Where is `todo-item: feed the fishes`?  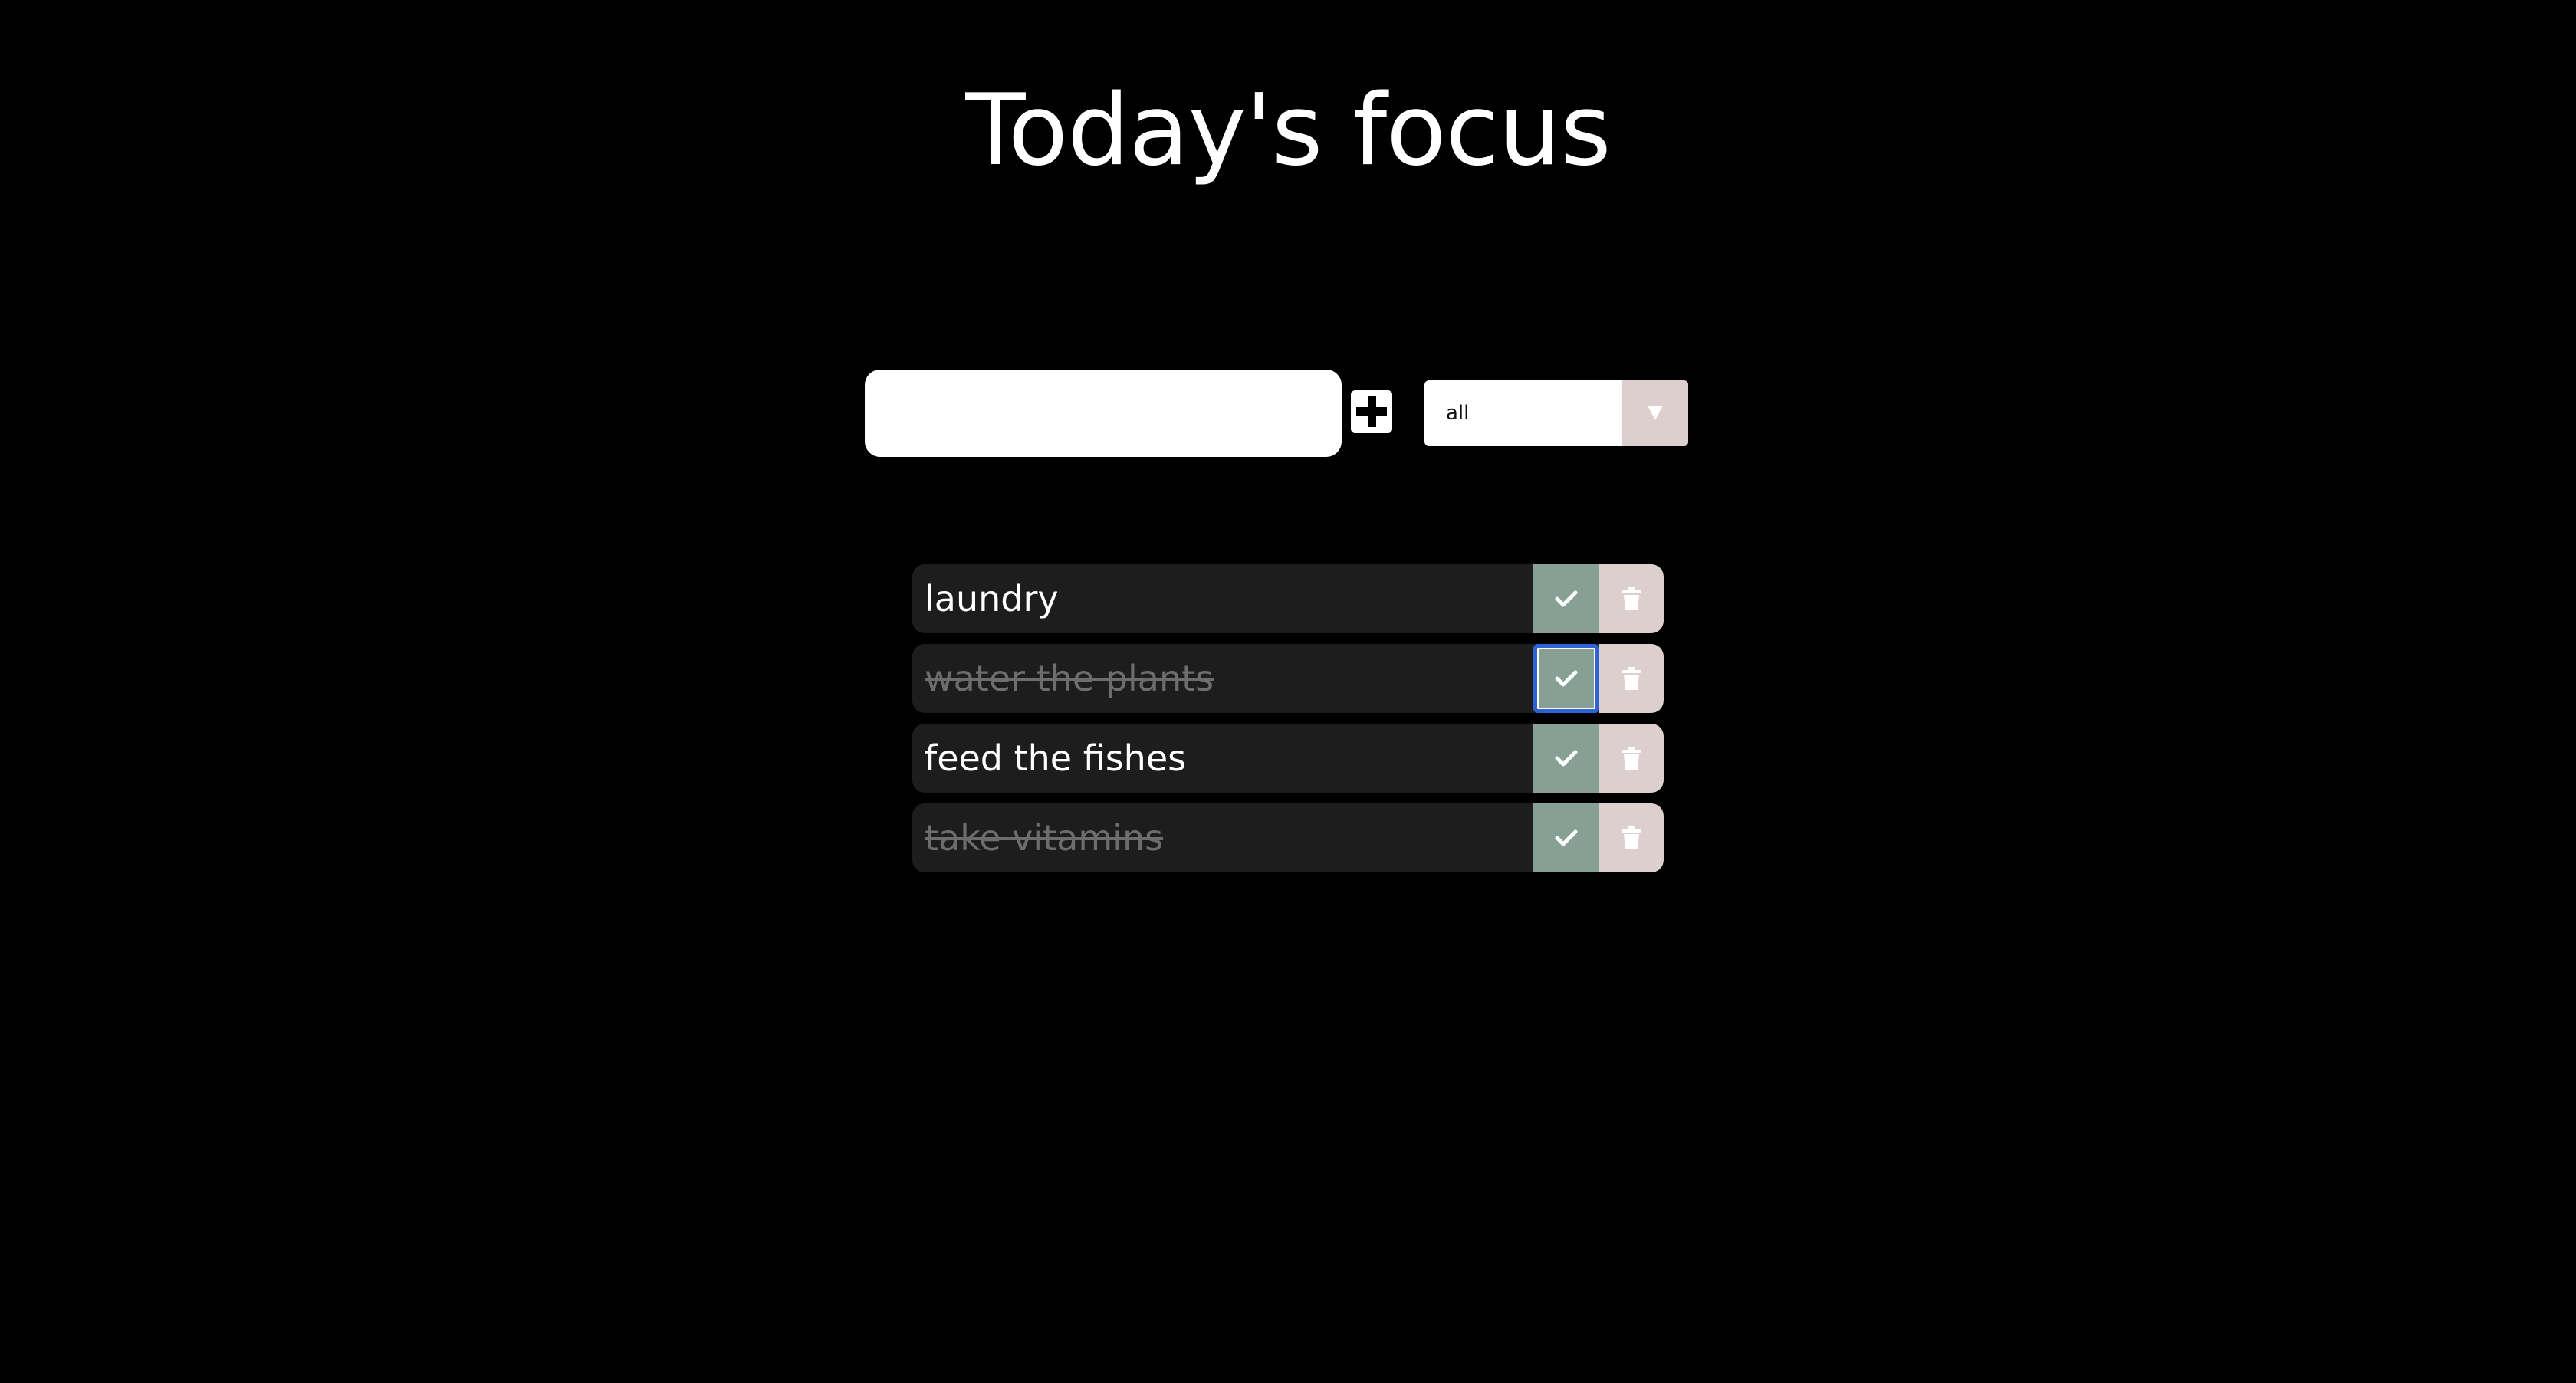
todo-item: feed the fishes is located at coordinates (1288, 758).